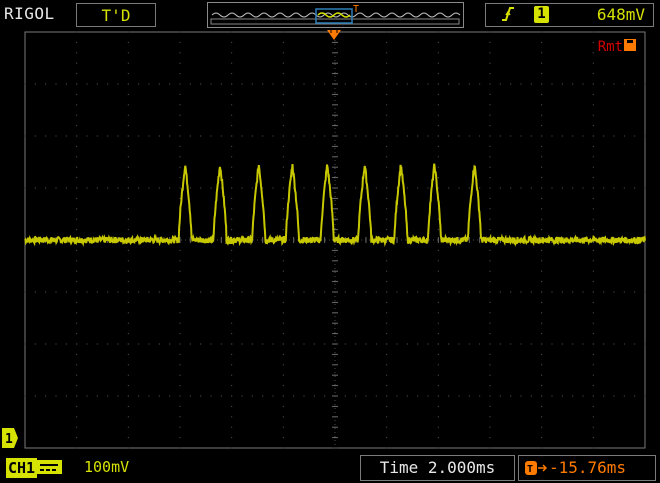 The height and width of the screenshot is (483, 660). What do you see at coordinates (617, 47) in the screenshot?
I see `remote-indicator: Rmt` at bounding box center [617, 47].